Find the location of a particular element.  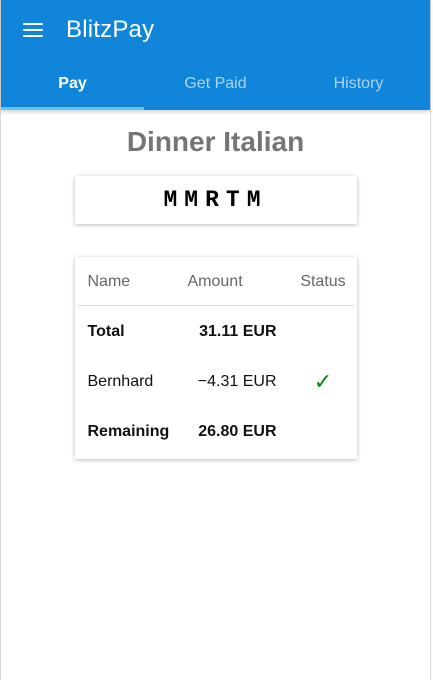

header-name: Name is located at coordinates (132, 282).